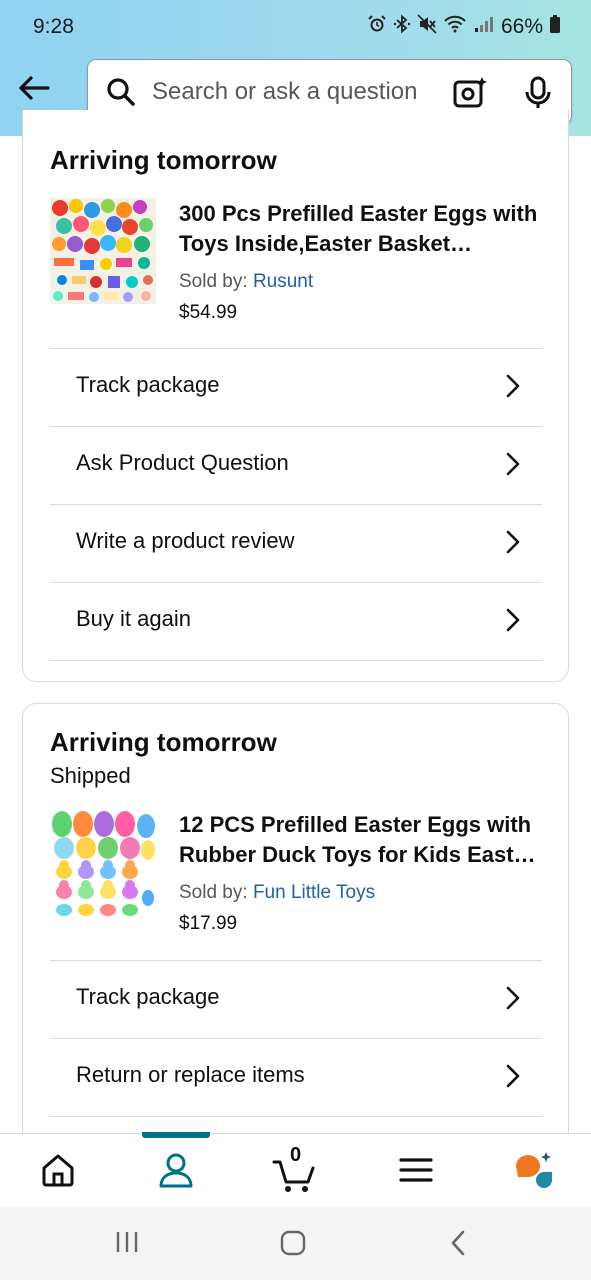  I want to click on home-button-icon, so click(293, 1245).